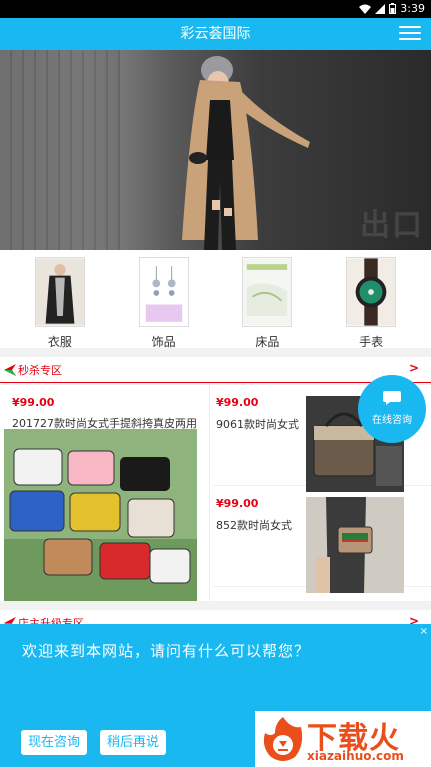 This screenshot has width=431, height=767. What do you see at coordinates (424, 631) in the screenshot?
I see `close-icon: ×` at bounding box center [424, 631].